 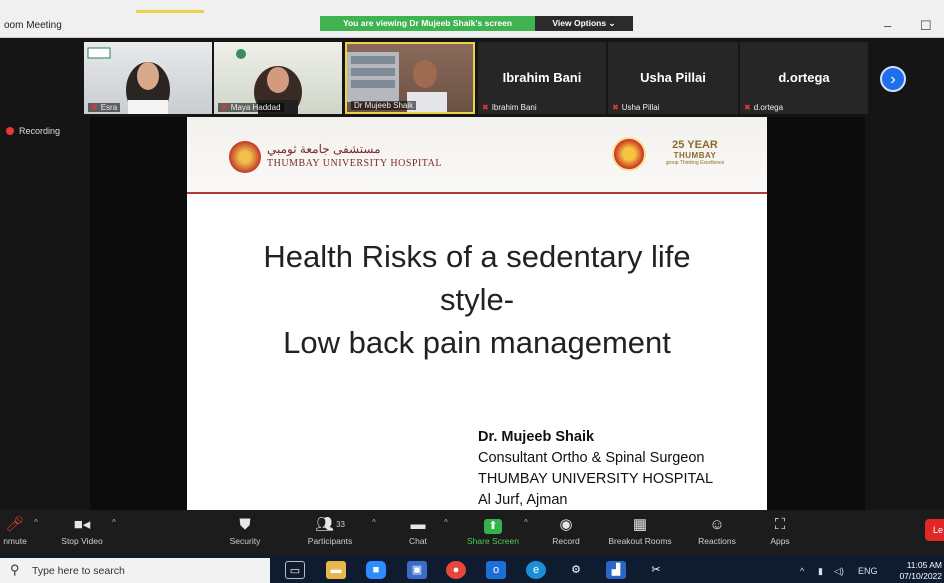 What do you see at coordinates (376, 570) in the screenshot?
I see `zoom-app-icon: ■` at bounding box center [376, 570].